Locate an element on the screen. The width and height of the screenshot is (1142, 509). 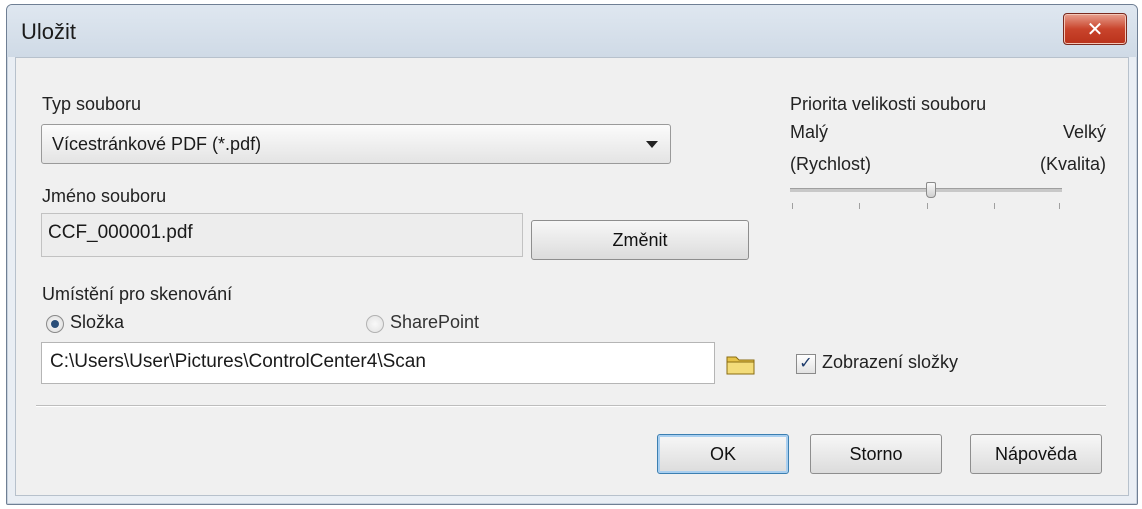
help-button: Nápověda is located at coordinates (1036, 454).